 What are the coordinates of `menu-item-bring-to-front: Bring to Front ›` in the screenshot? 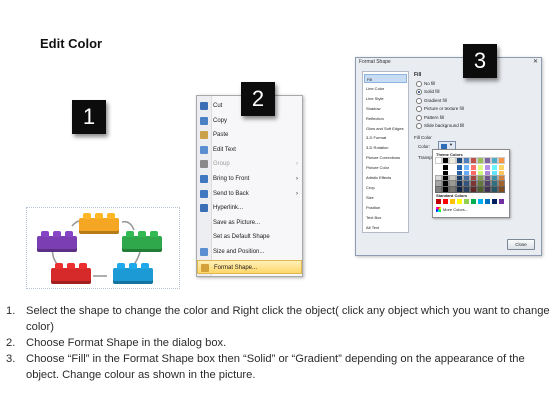 It's located at (249, 179).